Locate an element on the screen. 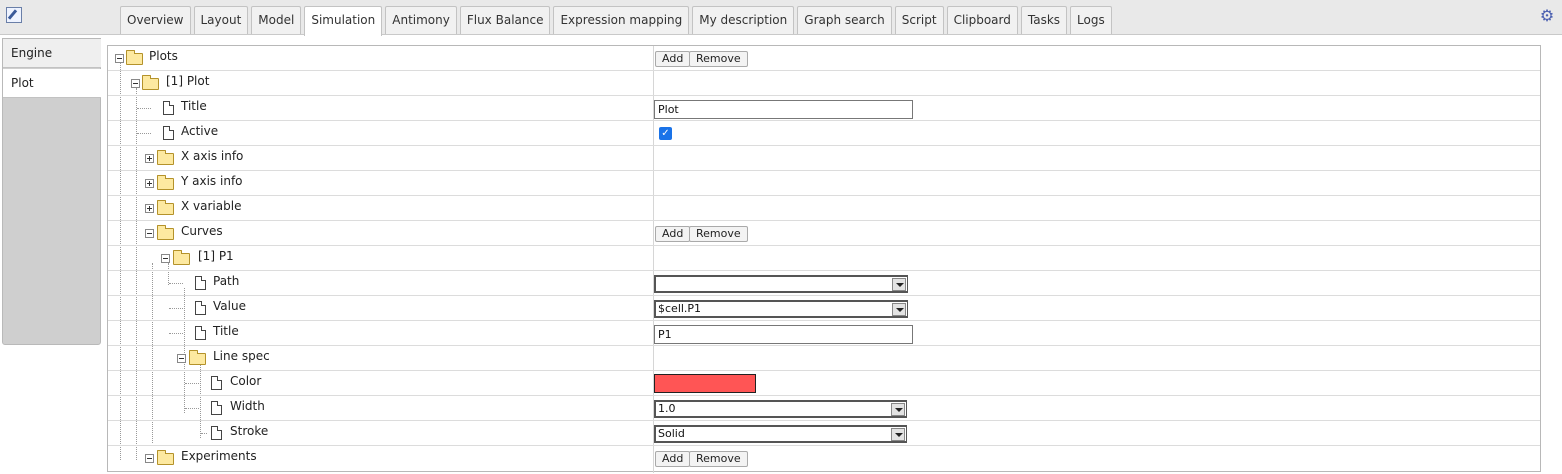 The width and height of the screenshot is (1562, 474). tree-row-width: Width 1.0 is located at coordinates (824, 408).